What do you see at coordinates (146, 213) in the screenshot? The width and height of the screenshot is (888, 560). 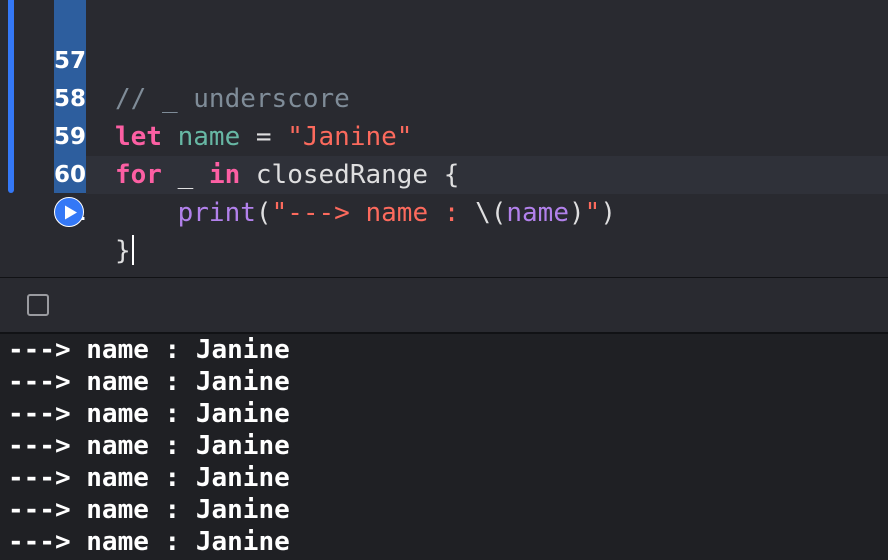 I see `indent-token` at bounding box center [146, 213].